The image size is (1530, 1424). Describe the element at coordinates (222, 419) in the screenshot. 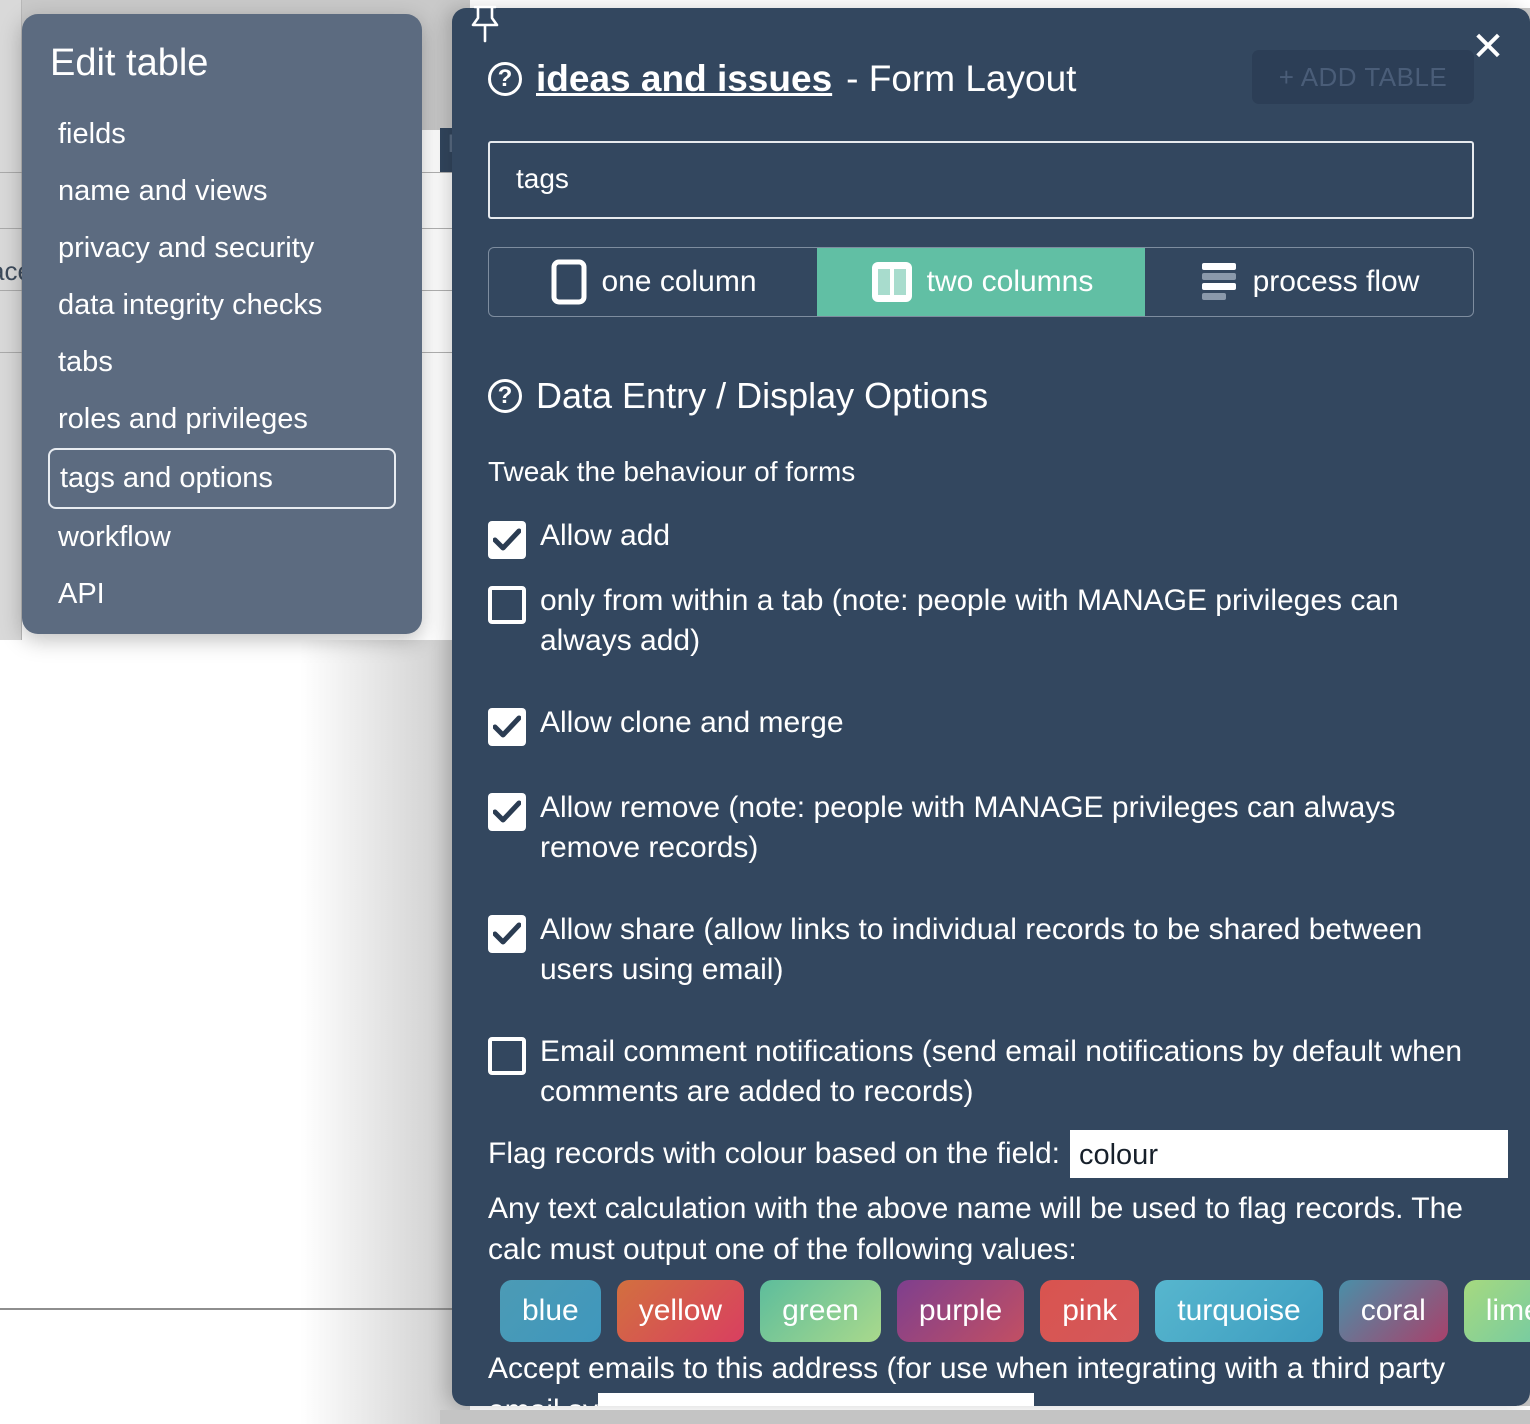

I see `sidebar-item-roles-and-privileges: roles and privileges` at that location.